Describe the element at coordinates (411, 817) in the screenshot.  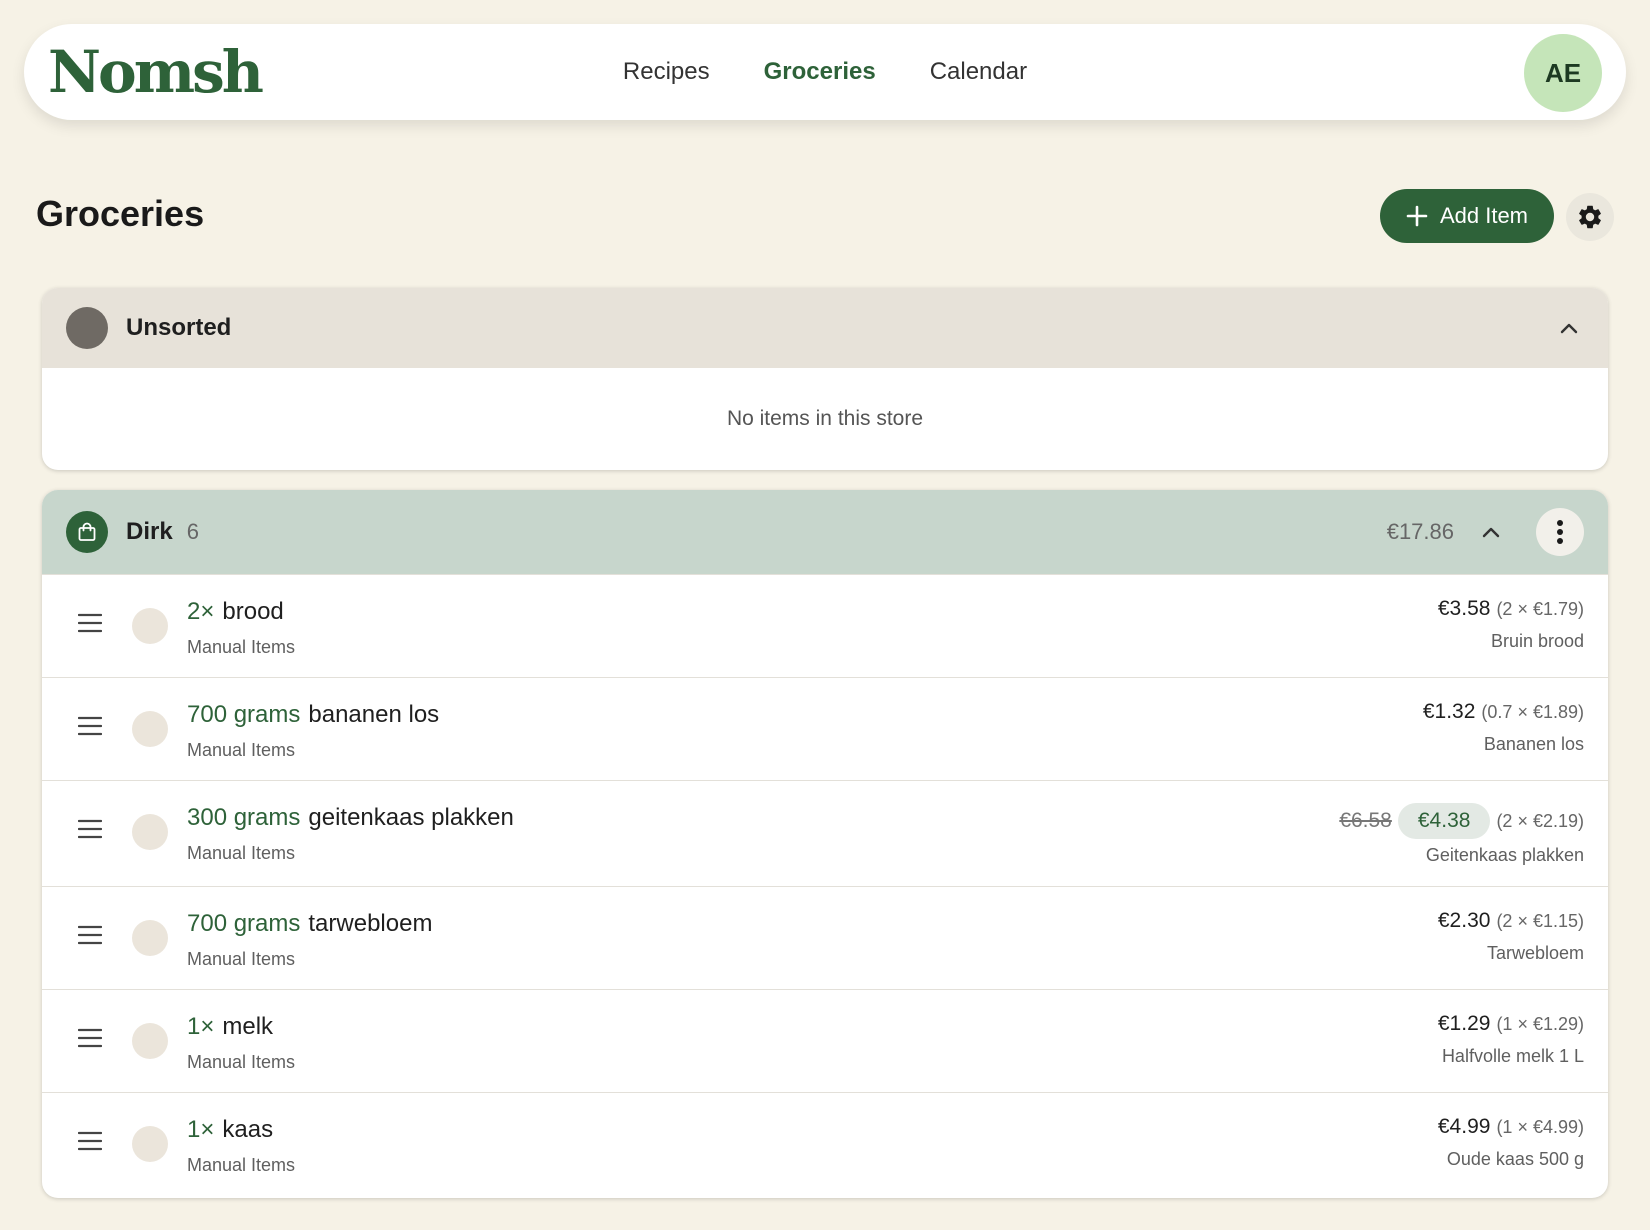
I see `item-name: geitenkaas plakken` at that location.